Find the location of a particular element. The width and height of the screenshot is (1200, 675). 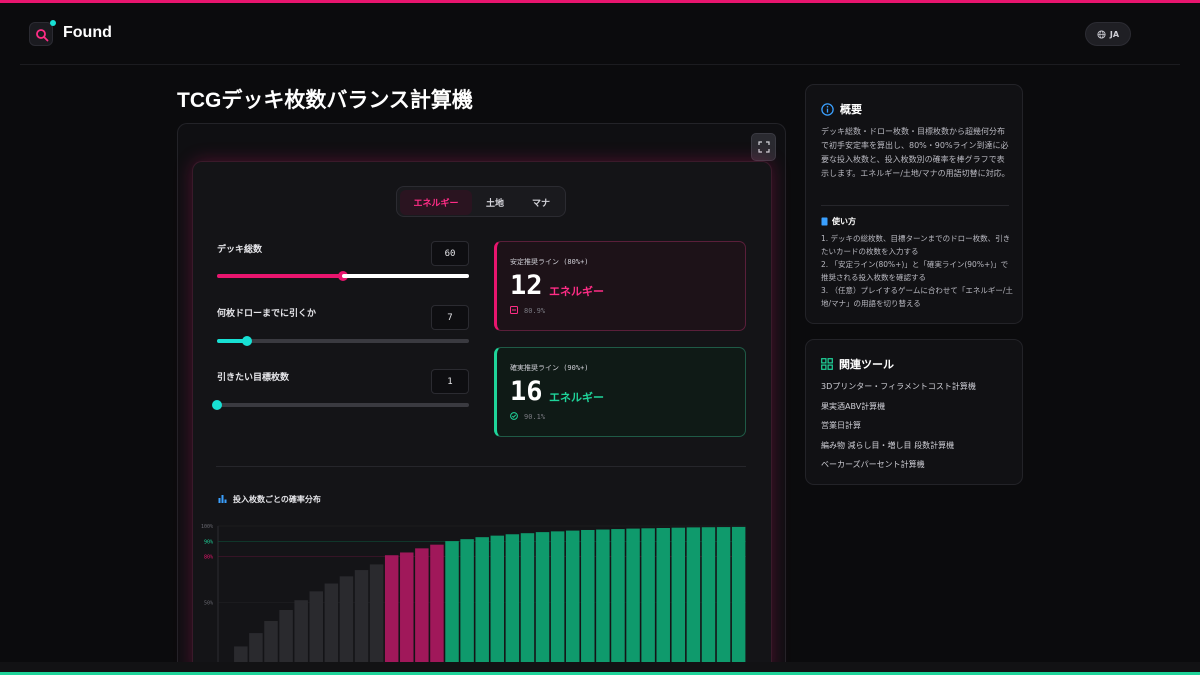

y-tick-label: 50% is located at coordinates (208, 604).